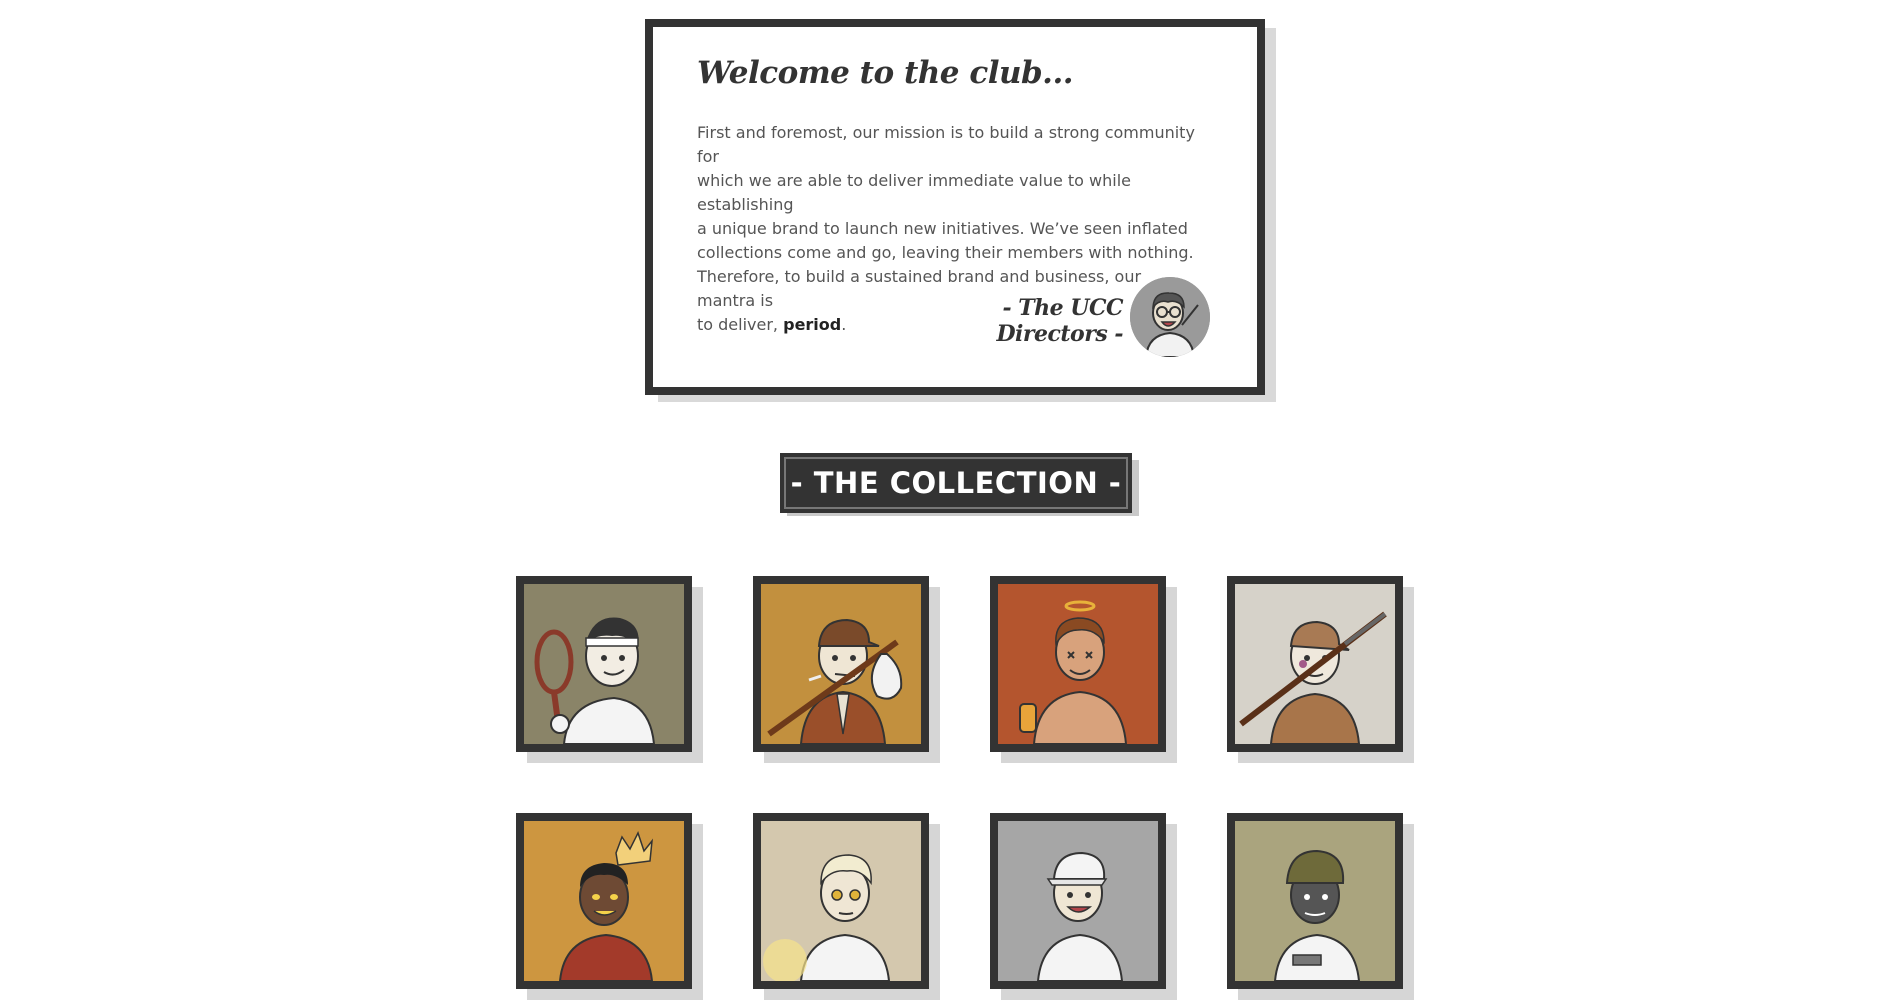 The image size is (1903, 1000). What do you see at coordinates (812, 324) in the screenshot?
I see `body-emphasis: period` at bounding box center [812, 324].